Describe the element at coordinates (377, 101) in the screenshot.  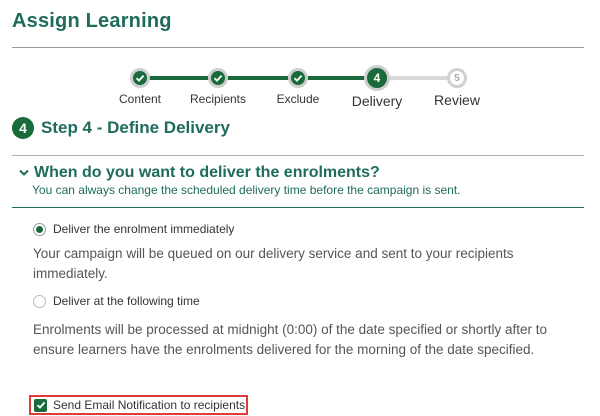
I see `wizard-step-label: Delivery` at that location.